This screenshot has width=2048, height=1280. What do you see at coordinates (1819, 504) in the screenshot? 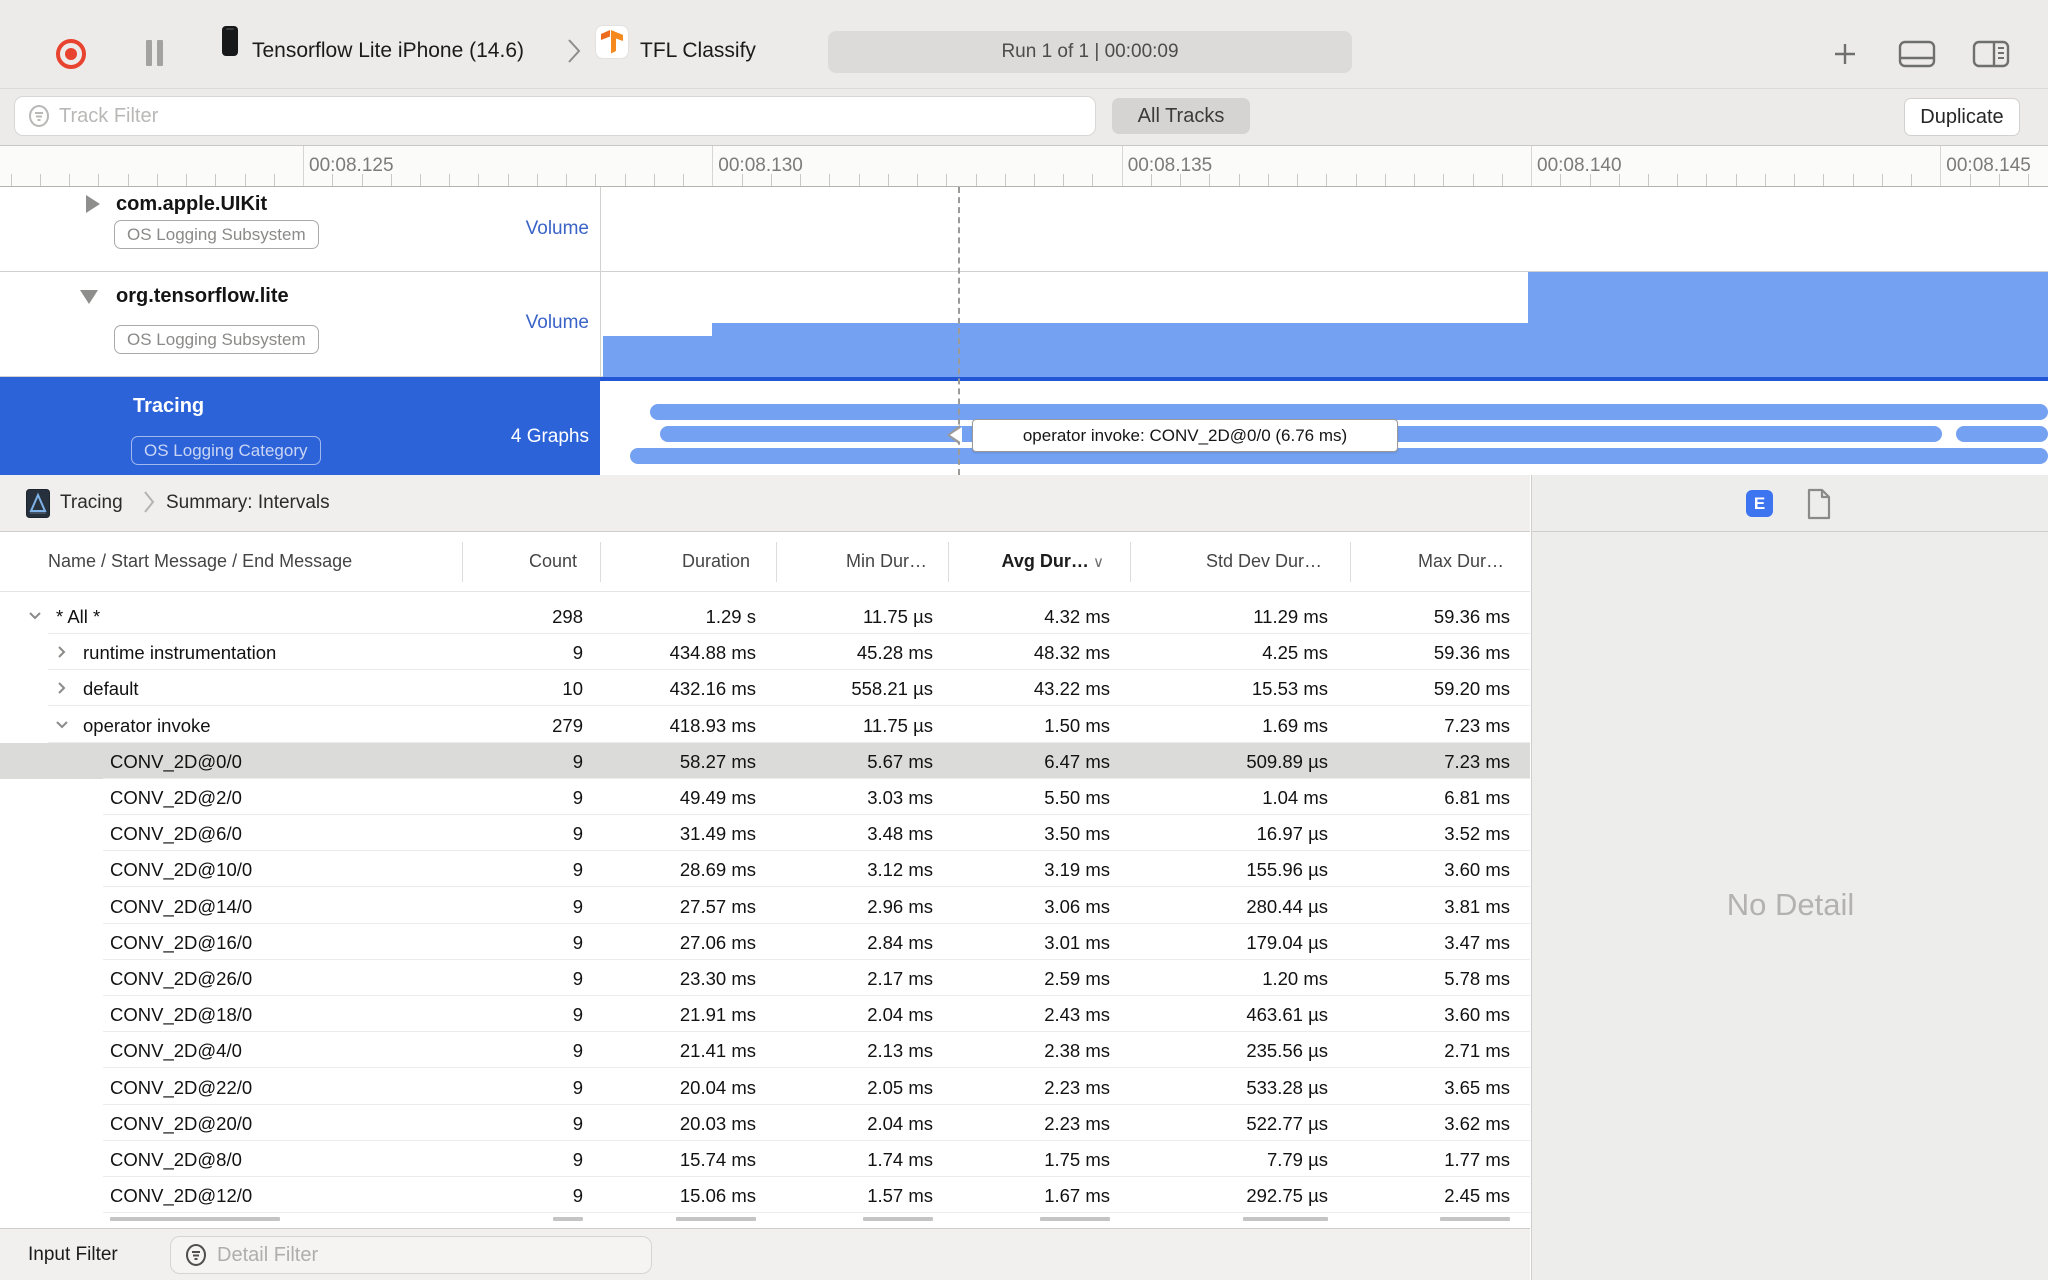
I see `document-inspector-icon` at bounding box center [1819, 504].